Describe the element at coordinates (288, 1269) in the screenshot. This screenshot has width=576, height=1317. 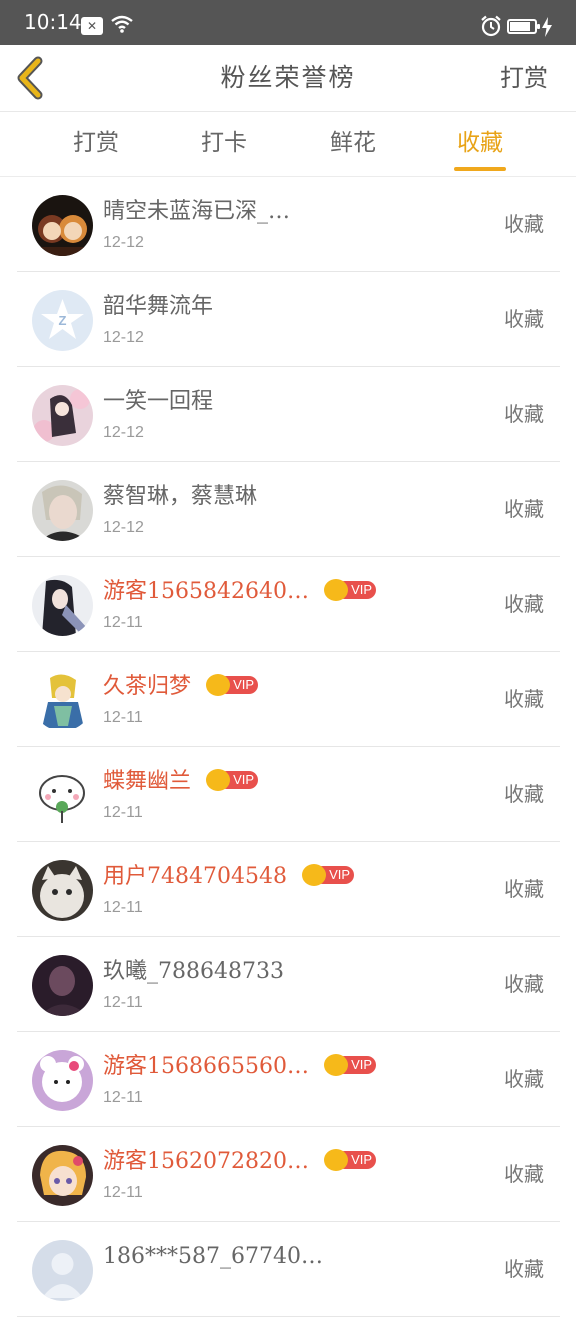
I see `list-item: 186***587_67740… 收藏` at that location.